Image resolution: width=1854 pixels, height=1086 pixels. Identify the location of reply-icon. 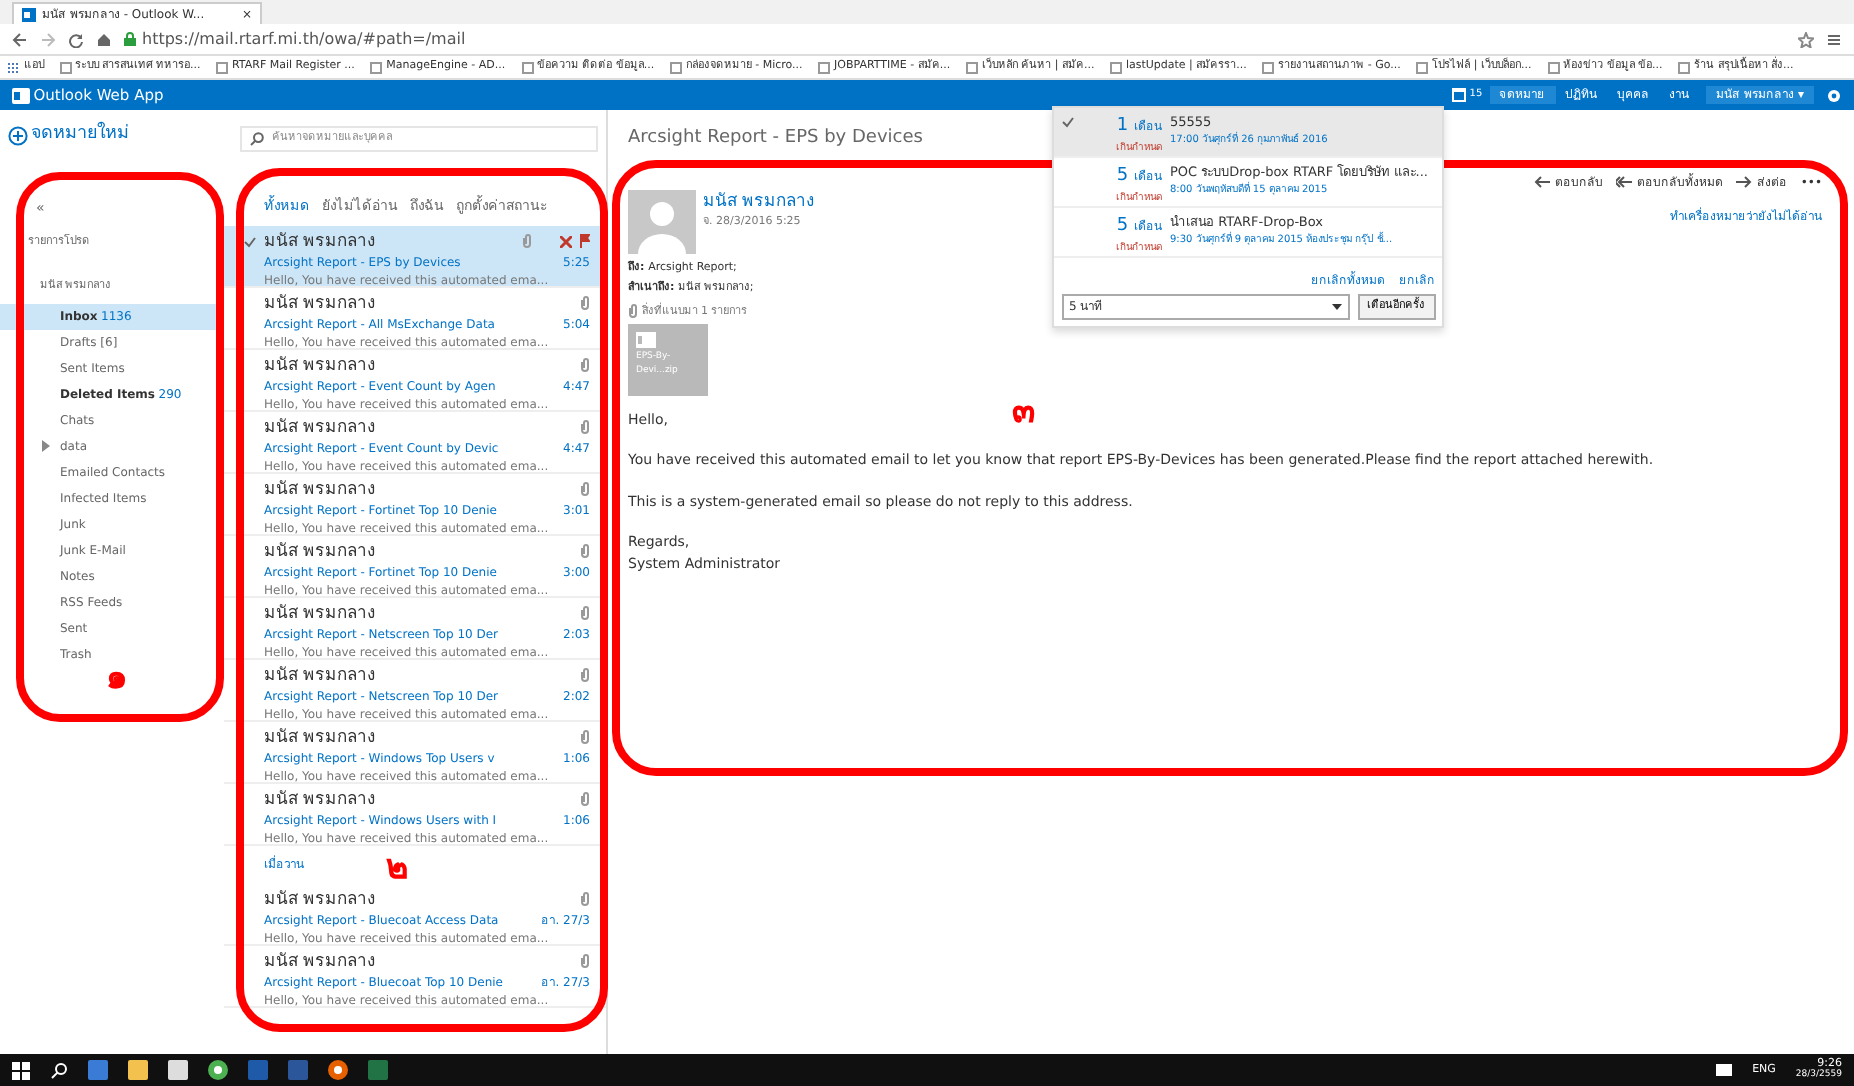
(1542, 182).